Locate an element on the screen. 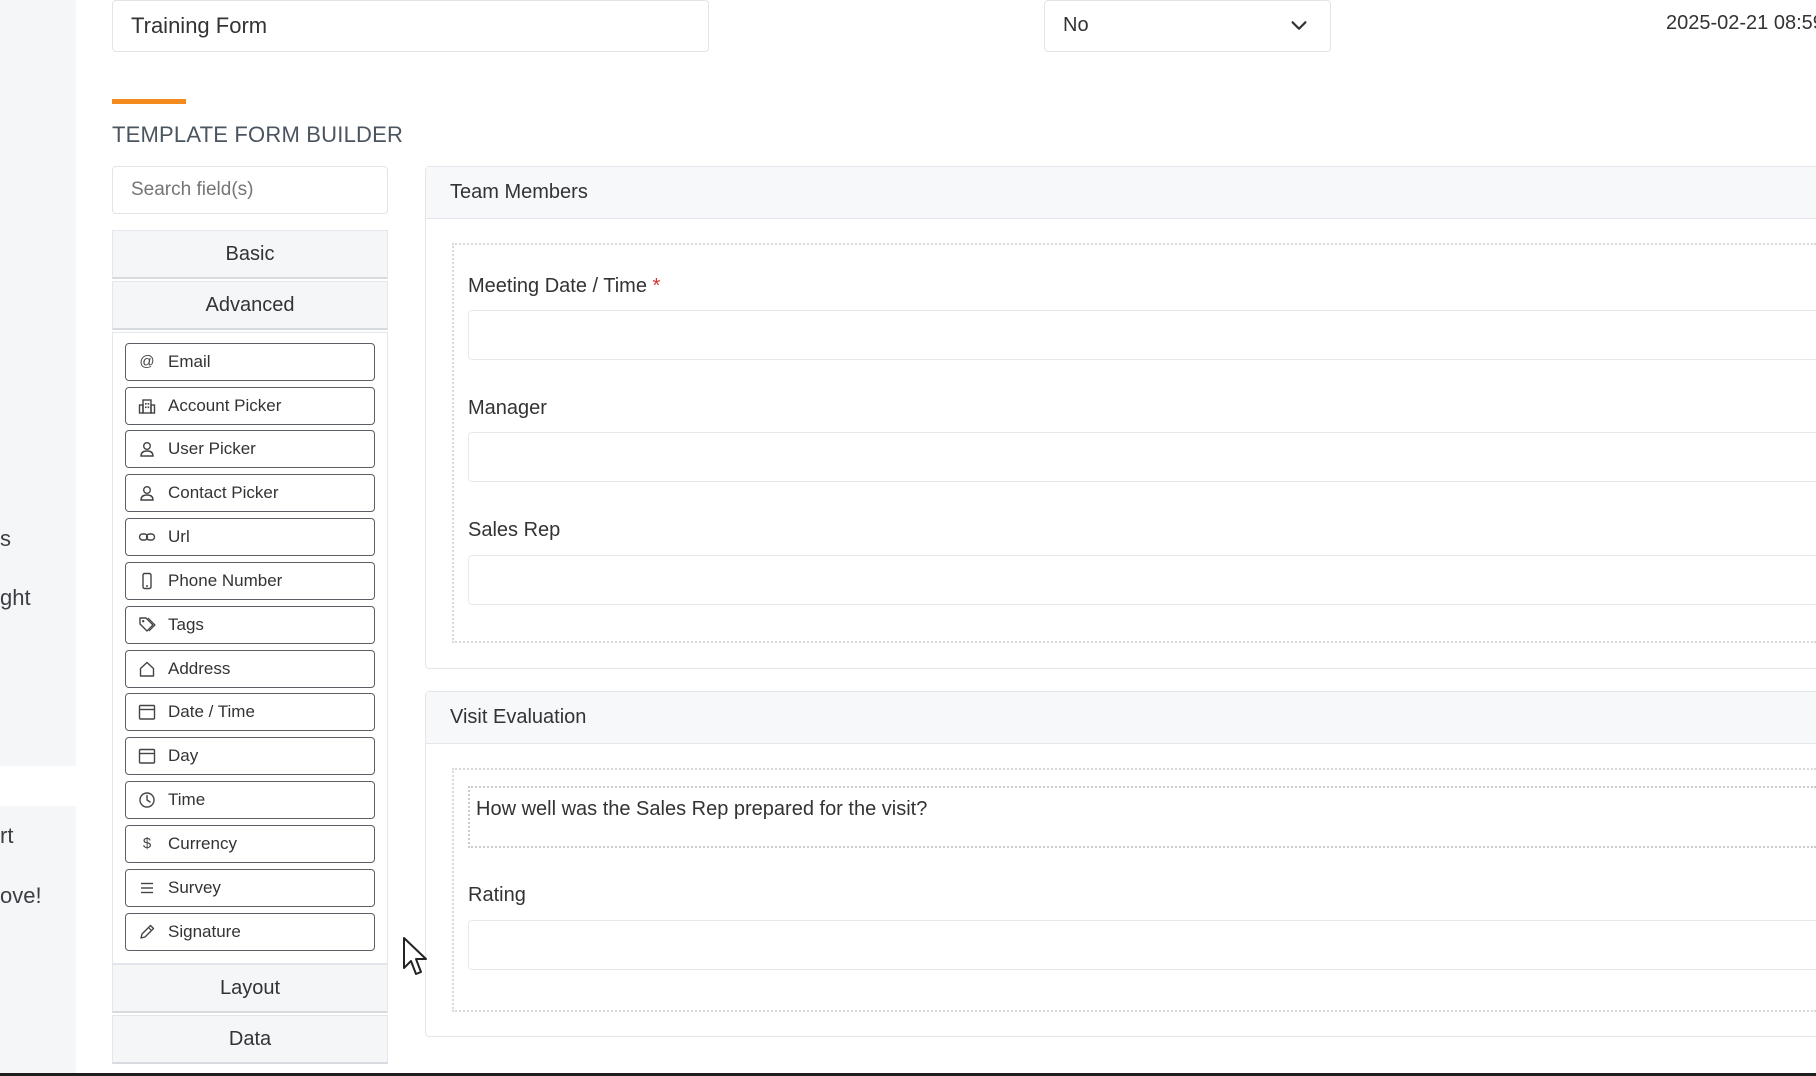 This screenshot has width=1816, height=1076. chevron-down-icon is located at coordinates (1299, 25).